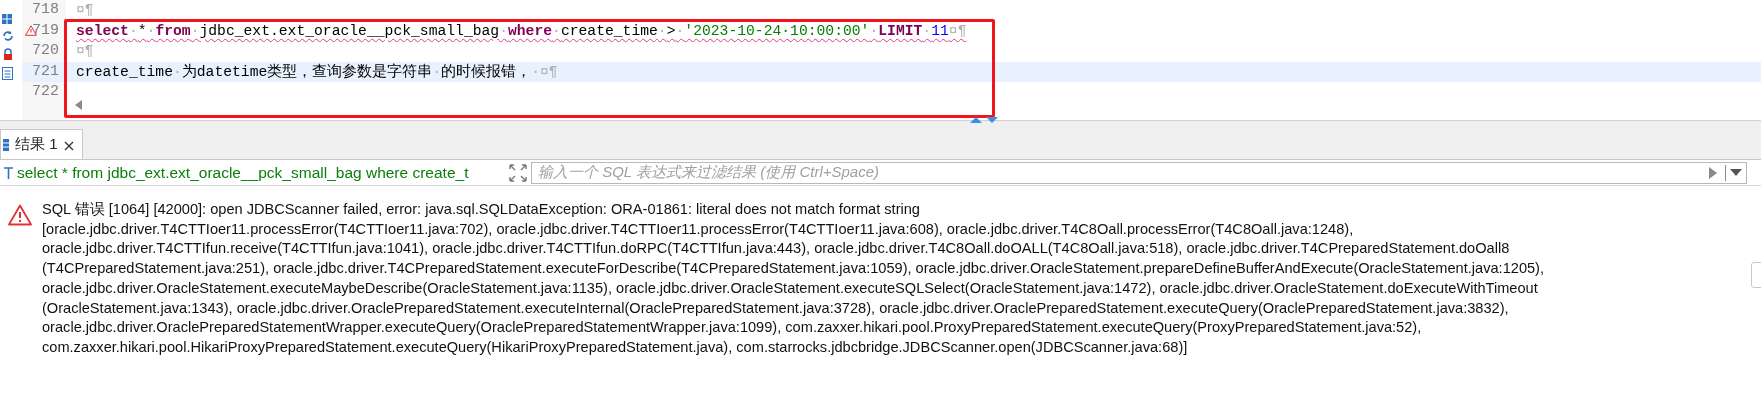 Image resolution: width=1761 pixels, height=404 pixels. Describe the element at coordinates (45, 51) in the screenshot. I see `line-number: 720` at that location.